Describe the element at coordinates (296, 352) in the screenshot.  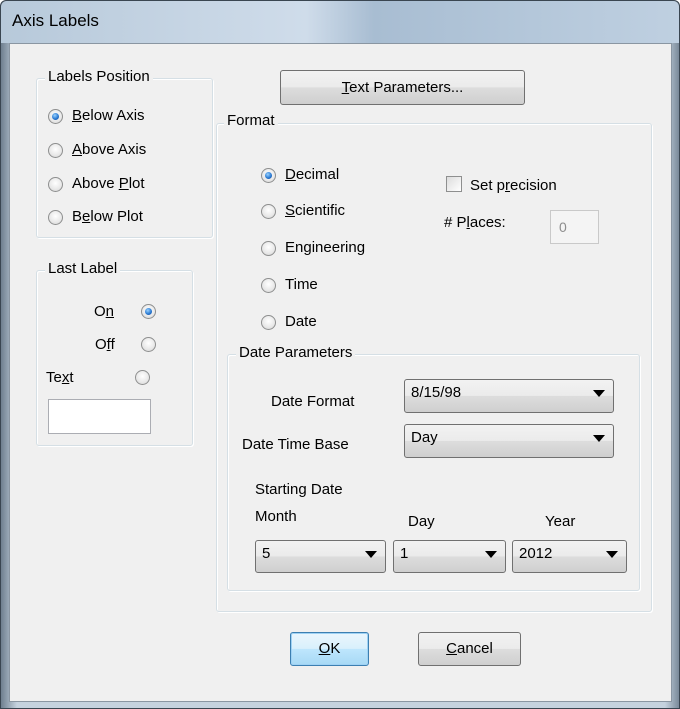
I see `date-parameters-legend: Date Parameters` at that location.